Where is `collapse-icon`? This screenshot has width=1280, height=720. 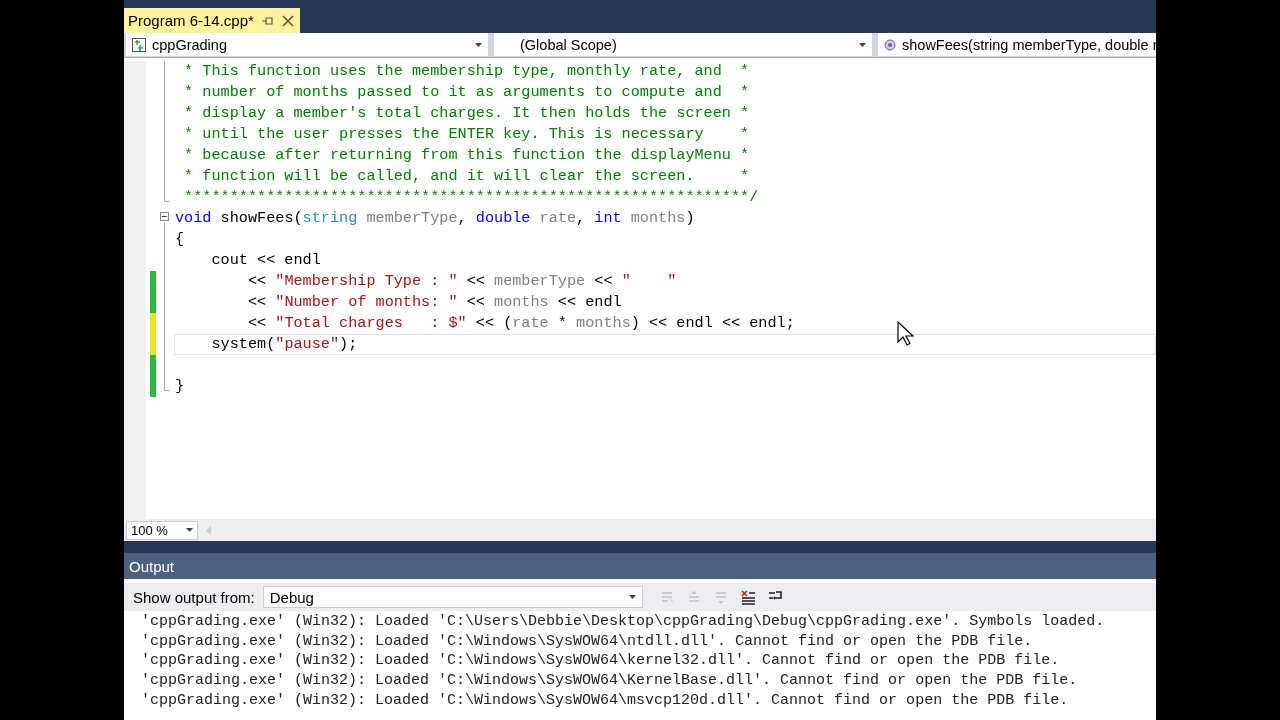 collapse-icon is located at coordinates (164, 216).